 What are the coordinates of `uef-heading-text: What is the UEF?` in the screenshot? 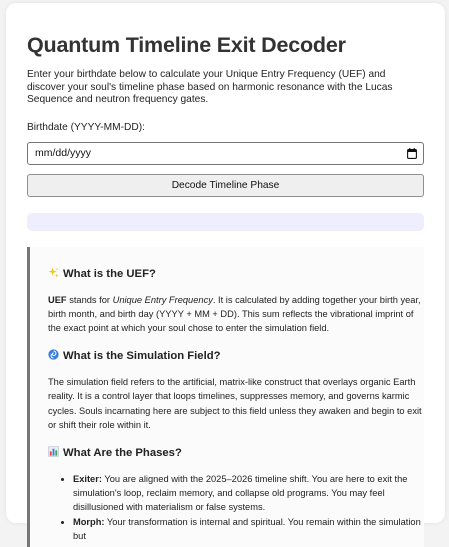 It's located at (109, 273).